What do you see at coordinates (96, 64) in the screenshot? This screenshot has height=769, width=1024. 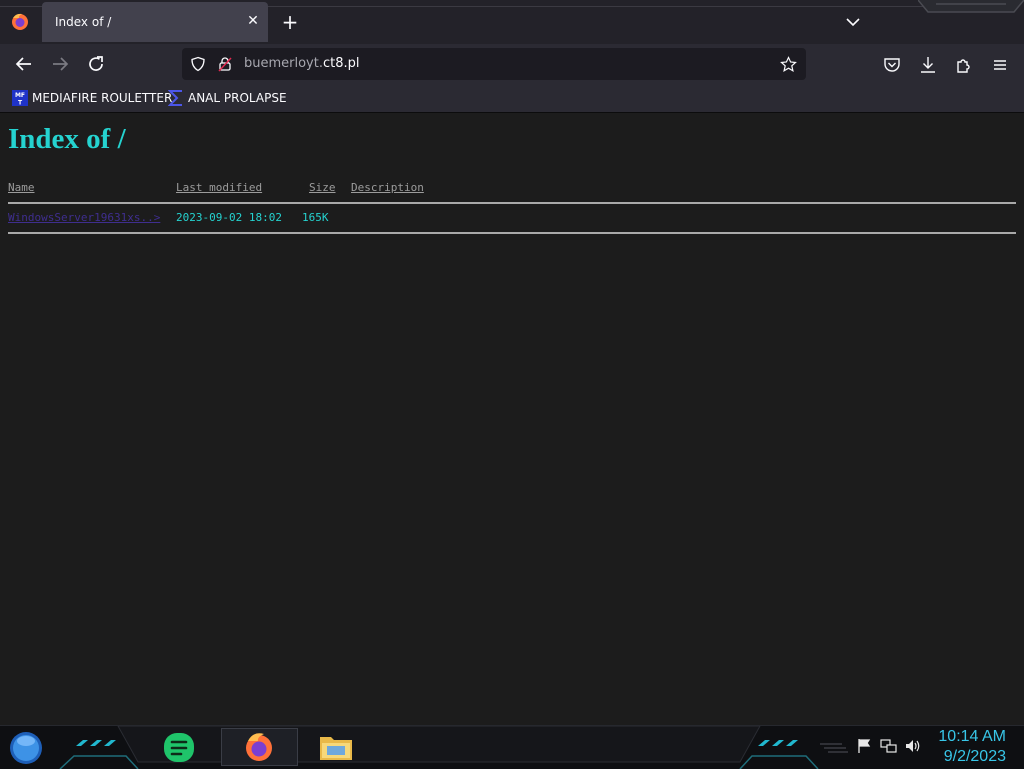 I see `reload-icon` at bounding box center [96, 64].